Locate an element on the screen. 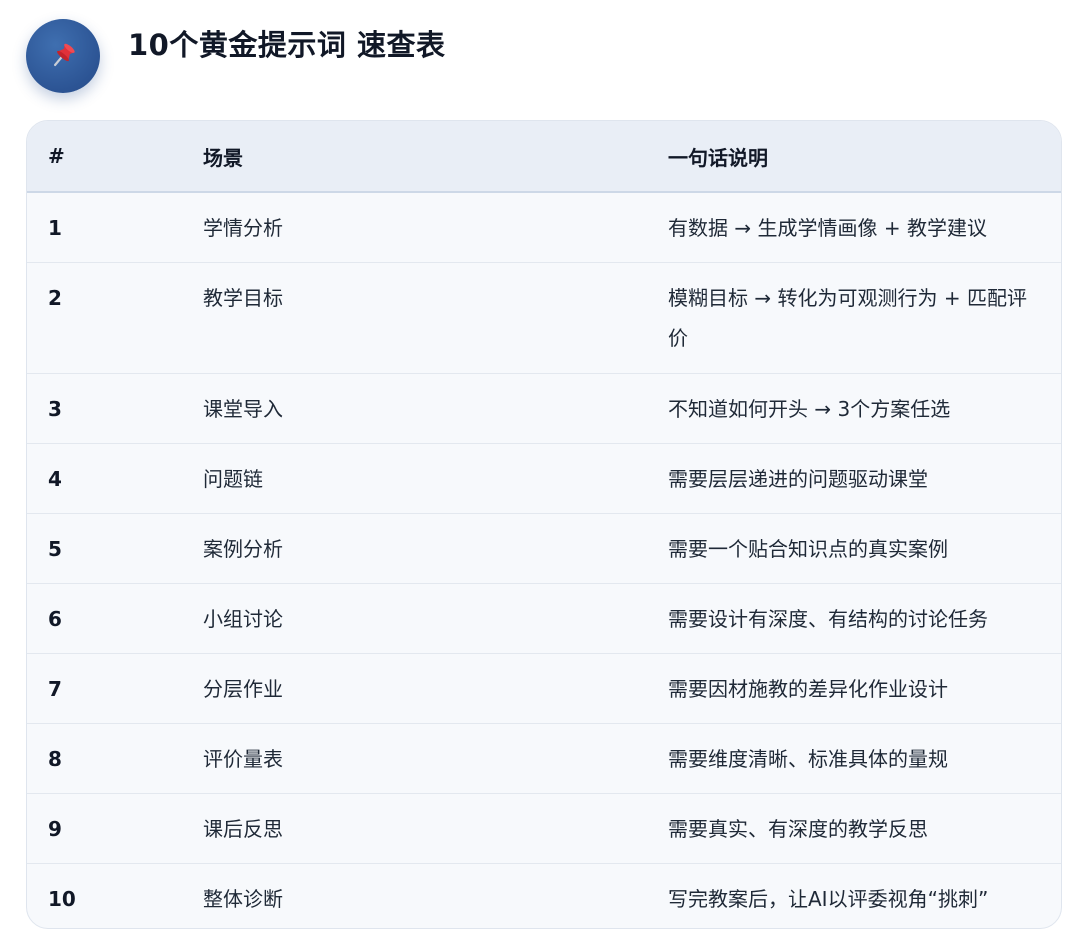 This screenshot has width=1080, height=942. row-description: 需要设计有深度、有结构的讨论任务 is located at coordinates (828, 618).